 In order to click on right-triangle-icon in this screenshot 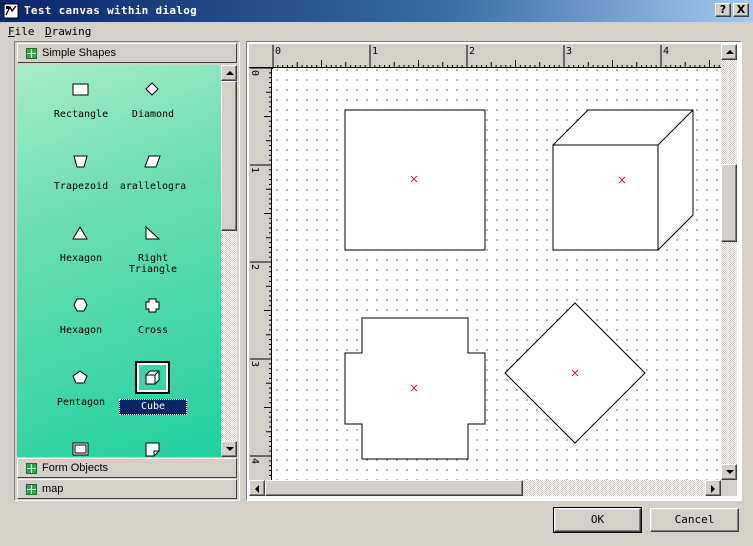, I will do `click(153, 232)`.